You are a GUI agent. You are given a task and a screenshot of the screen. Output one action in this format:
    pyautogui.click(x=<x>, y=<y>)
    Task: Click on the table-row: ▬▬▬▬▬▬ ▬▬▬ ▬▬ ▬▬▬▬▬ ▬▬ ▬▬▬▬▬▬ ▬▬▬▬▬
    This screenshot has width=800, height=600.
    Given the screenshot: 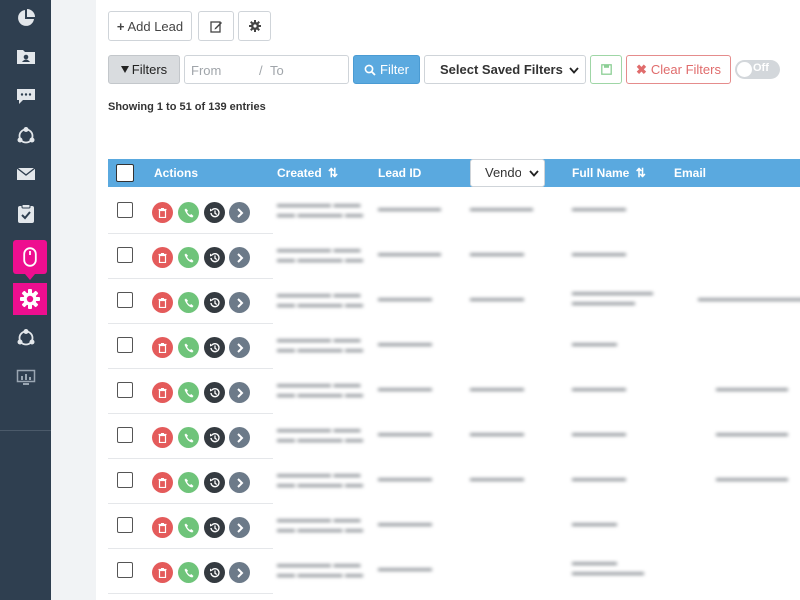 What is the action you would take?
    pyautogui.click(x=454, y=346)
    